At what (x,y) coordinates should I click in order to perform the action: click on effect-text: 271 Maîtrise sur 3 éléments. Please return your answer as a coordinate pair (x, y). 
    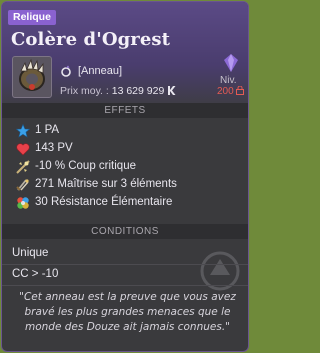
    Looking at the image, I should click on (106, 184).